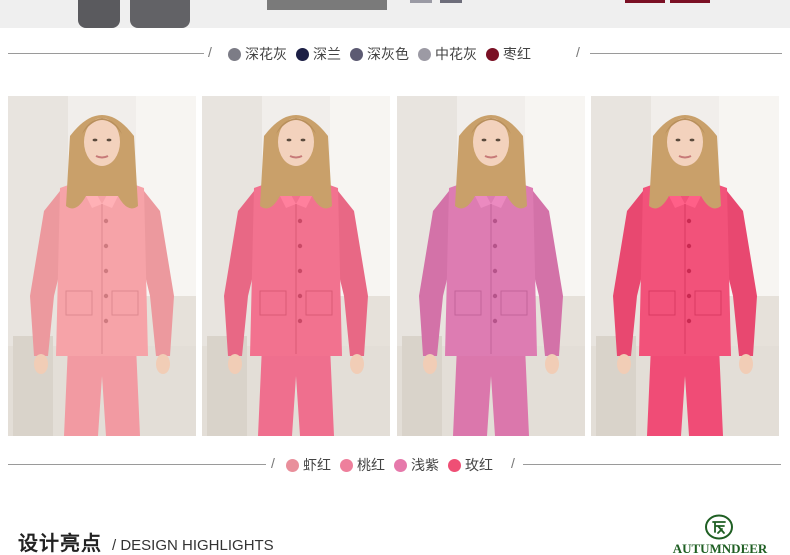 The image size is (790, 555). I want to click on color-option-label: 深花灰, so click(266, 55).